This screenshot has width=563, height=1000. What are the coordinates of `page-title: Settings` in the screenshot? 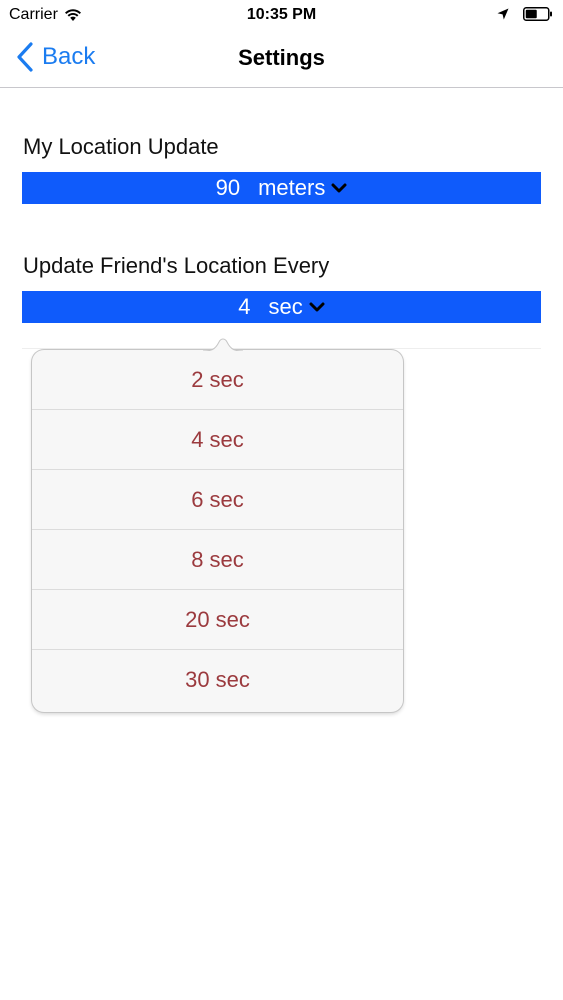 It's located at (281, 57).